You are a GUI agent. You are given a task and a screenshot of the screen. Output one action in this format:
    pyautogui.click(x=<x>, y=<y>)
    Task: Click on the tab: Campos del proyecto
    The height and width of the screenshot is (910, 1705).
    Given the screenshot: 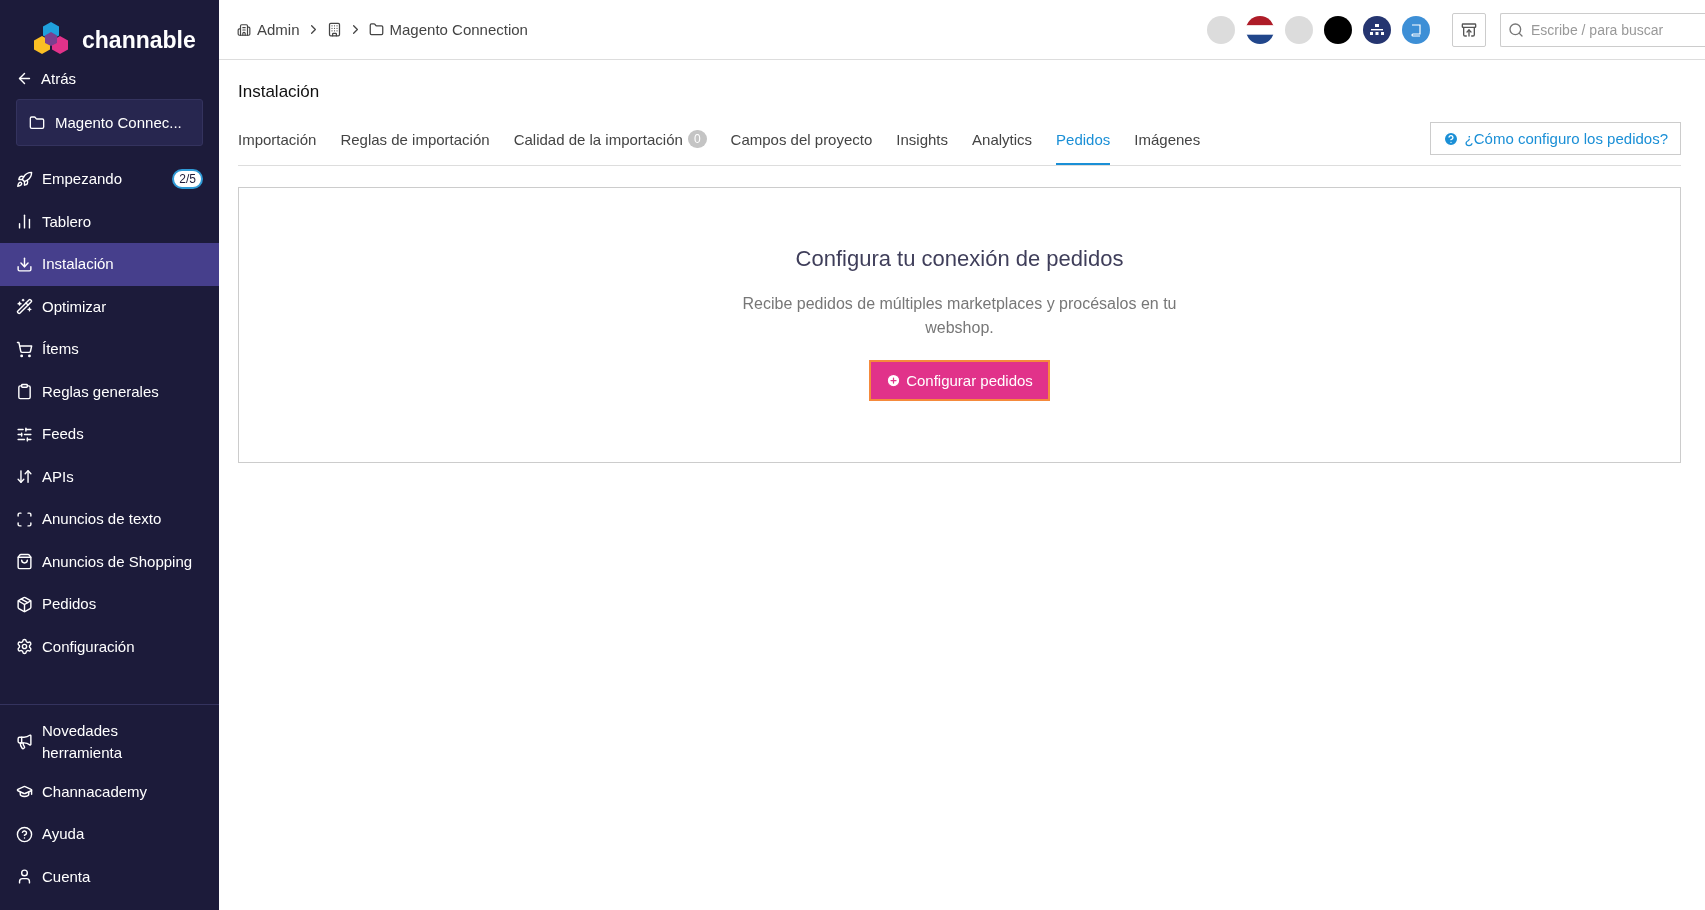 What is the action you would take?
    pyautogui.click(x=801, y=145)
    